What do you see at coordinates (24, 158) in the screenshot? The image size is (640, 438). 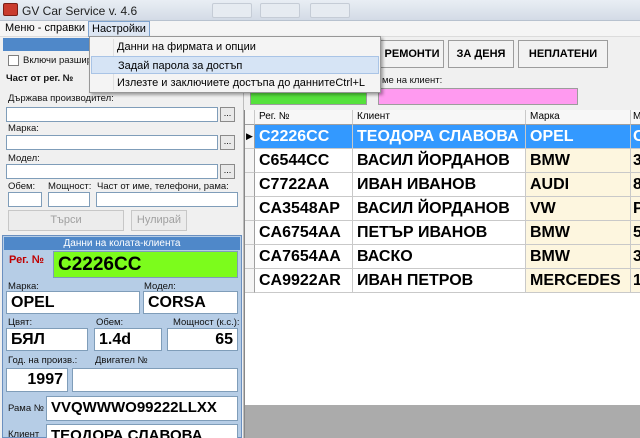 I see `model-label: Модел:` at bounding box center [24, 158].